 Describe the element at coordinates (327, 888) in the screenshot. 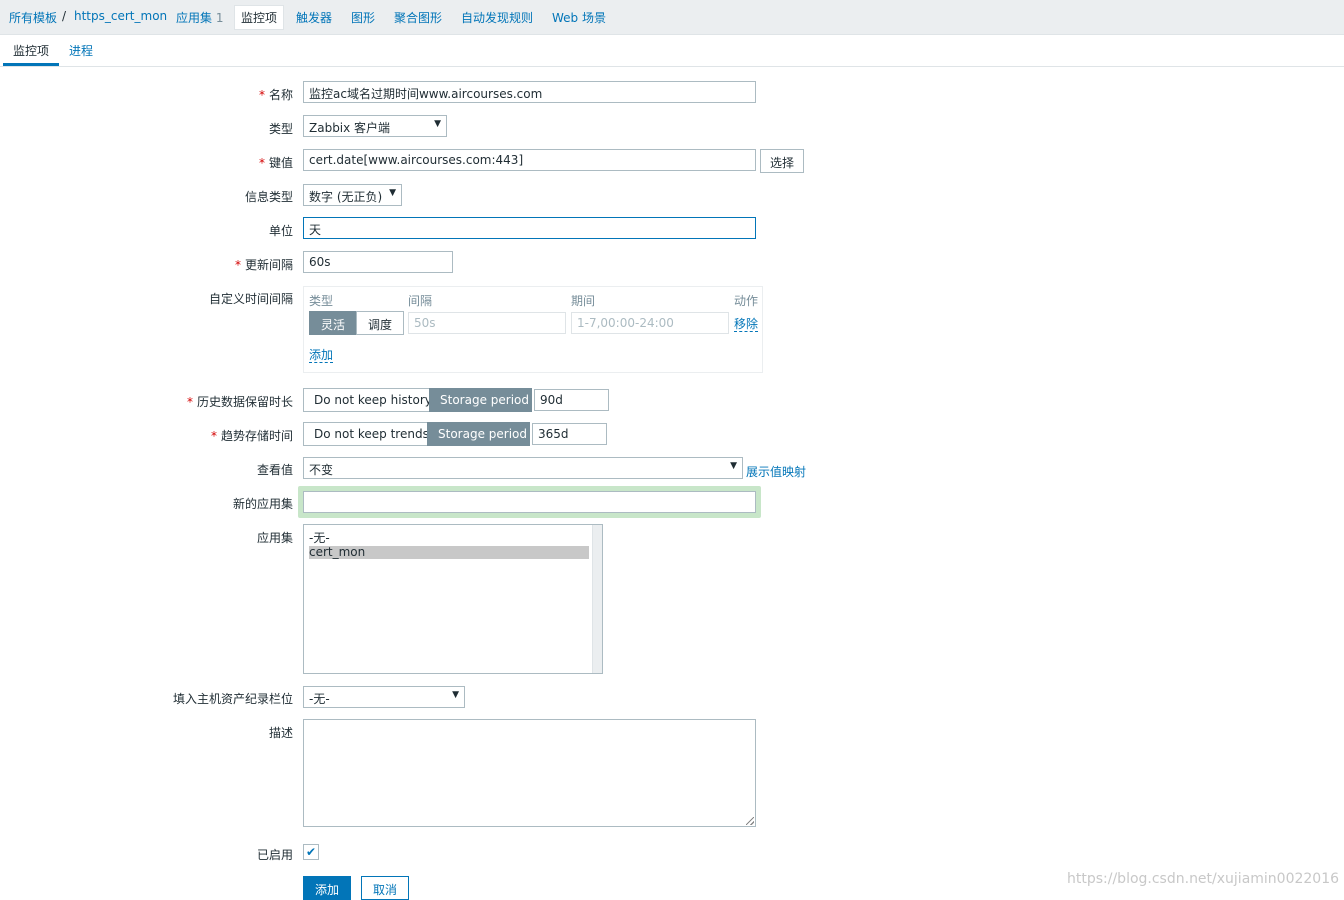

I see `add-button: 添加` at that location.